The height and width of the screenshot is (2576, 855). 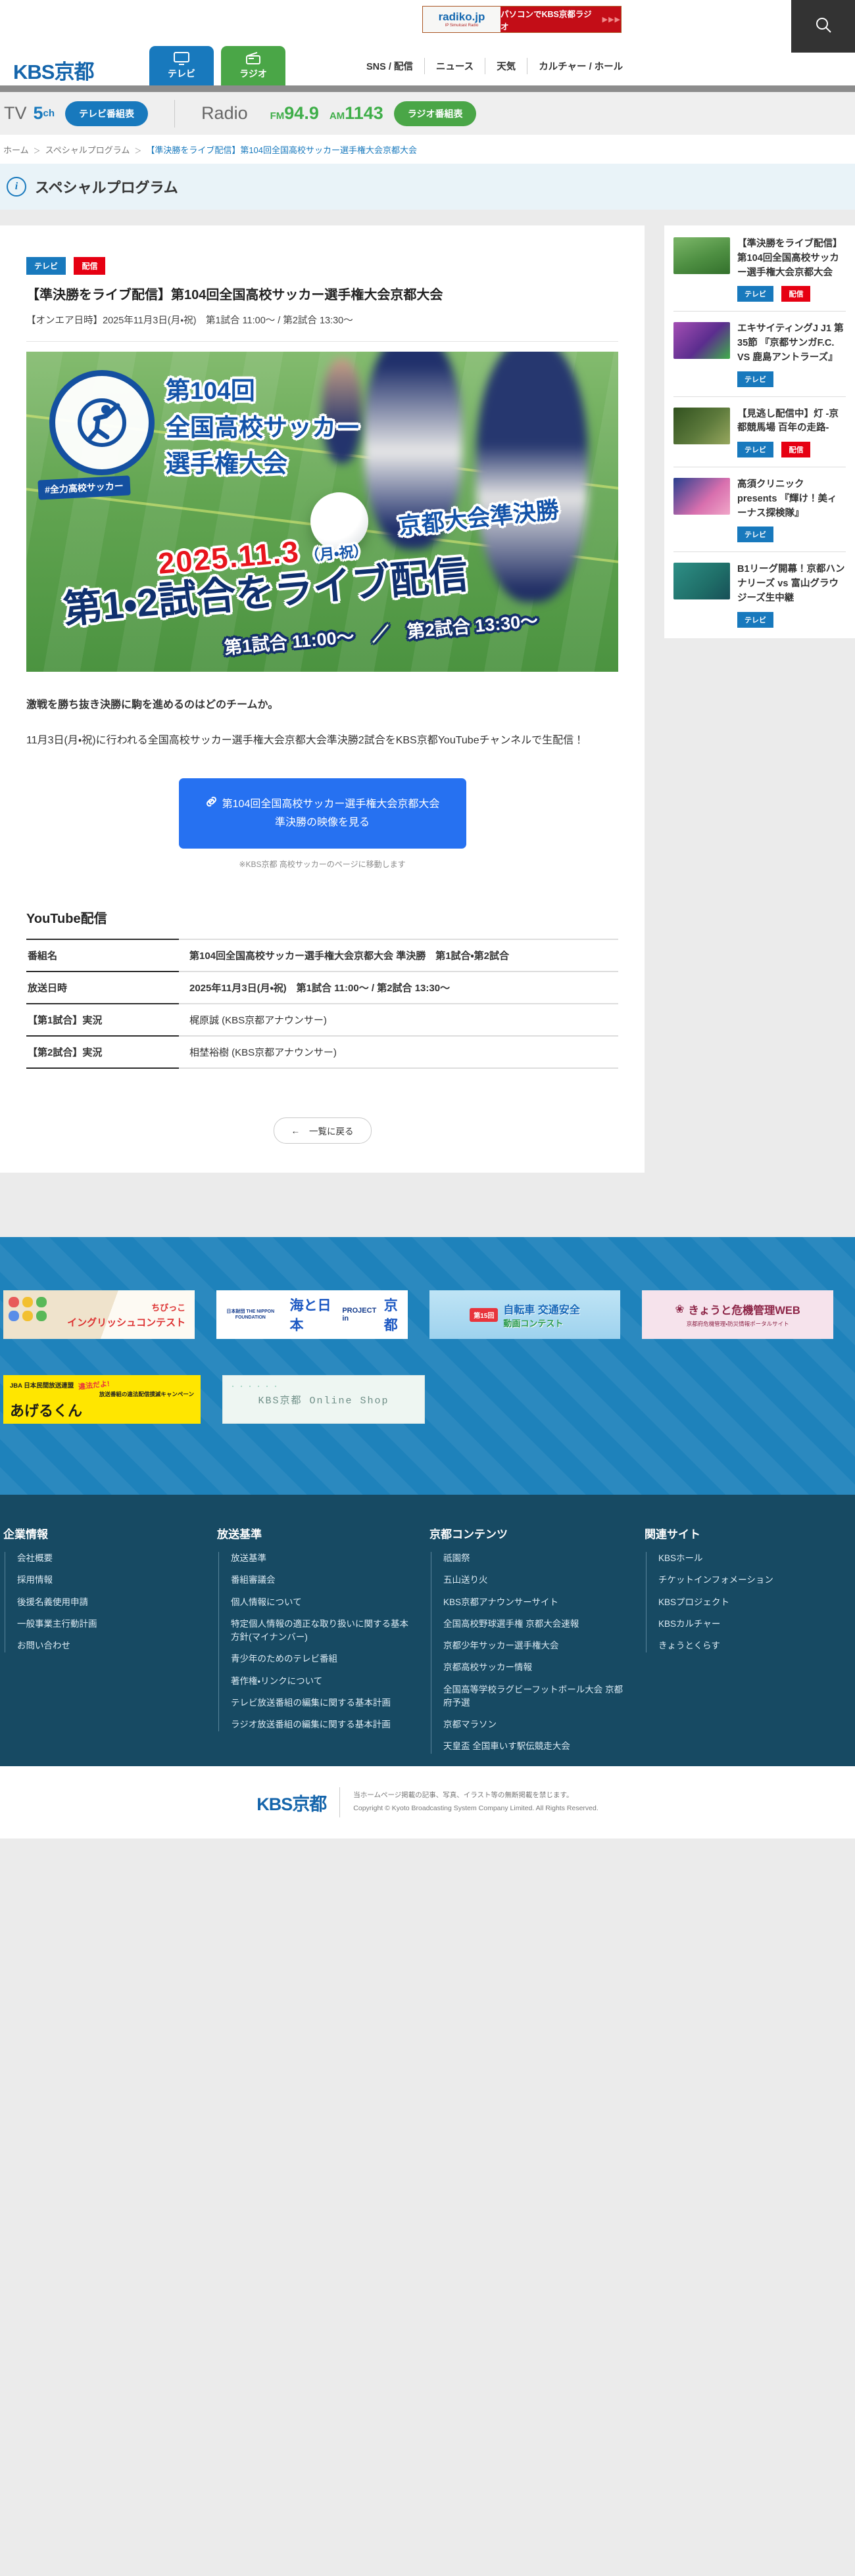 What do you see at coordinates (537, 1624) in the screenshot?
I see `footer-link: 全国高校野球選手権 京都大会速報` at bounding box center [537, 1624].